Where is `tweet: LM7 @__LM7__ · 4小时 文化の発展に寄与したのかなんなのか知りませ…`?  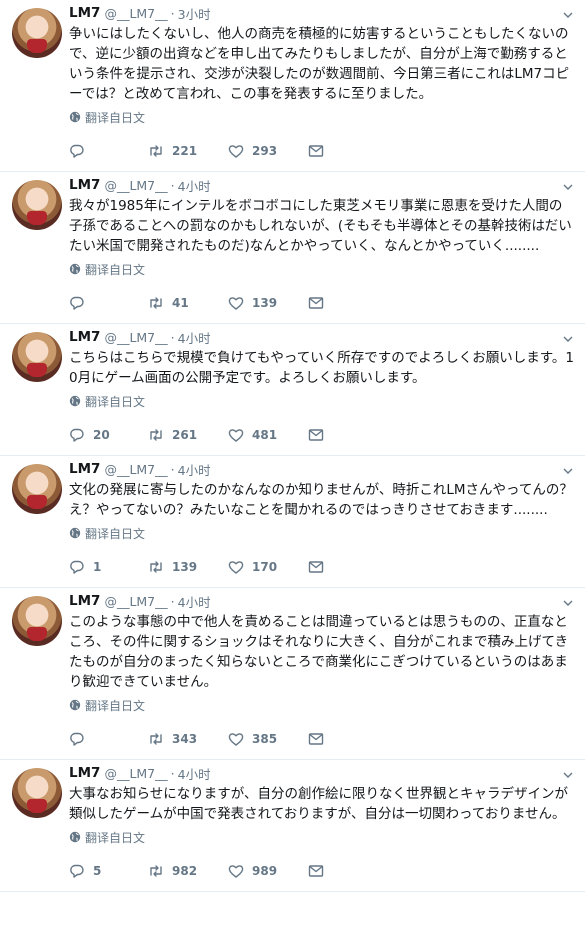
tweet: LM7 @__LM7__ · 4小时 文化の発展に寄与したのかなんなのか知りませ… is located at coordinates (292, 522).